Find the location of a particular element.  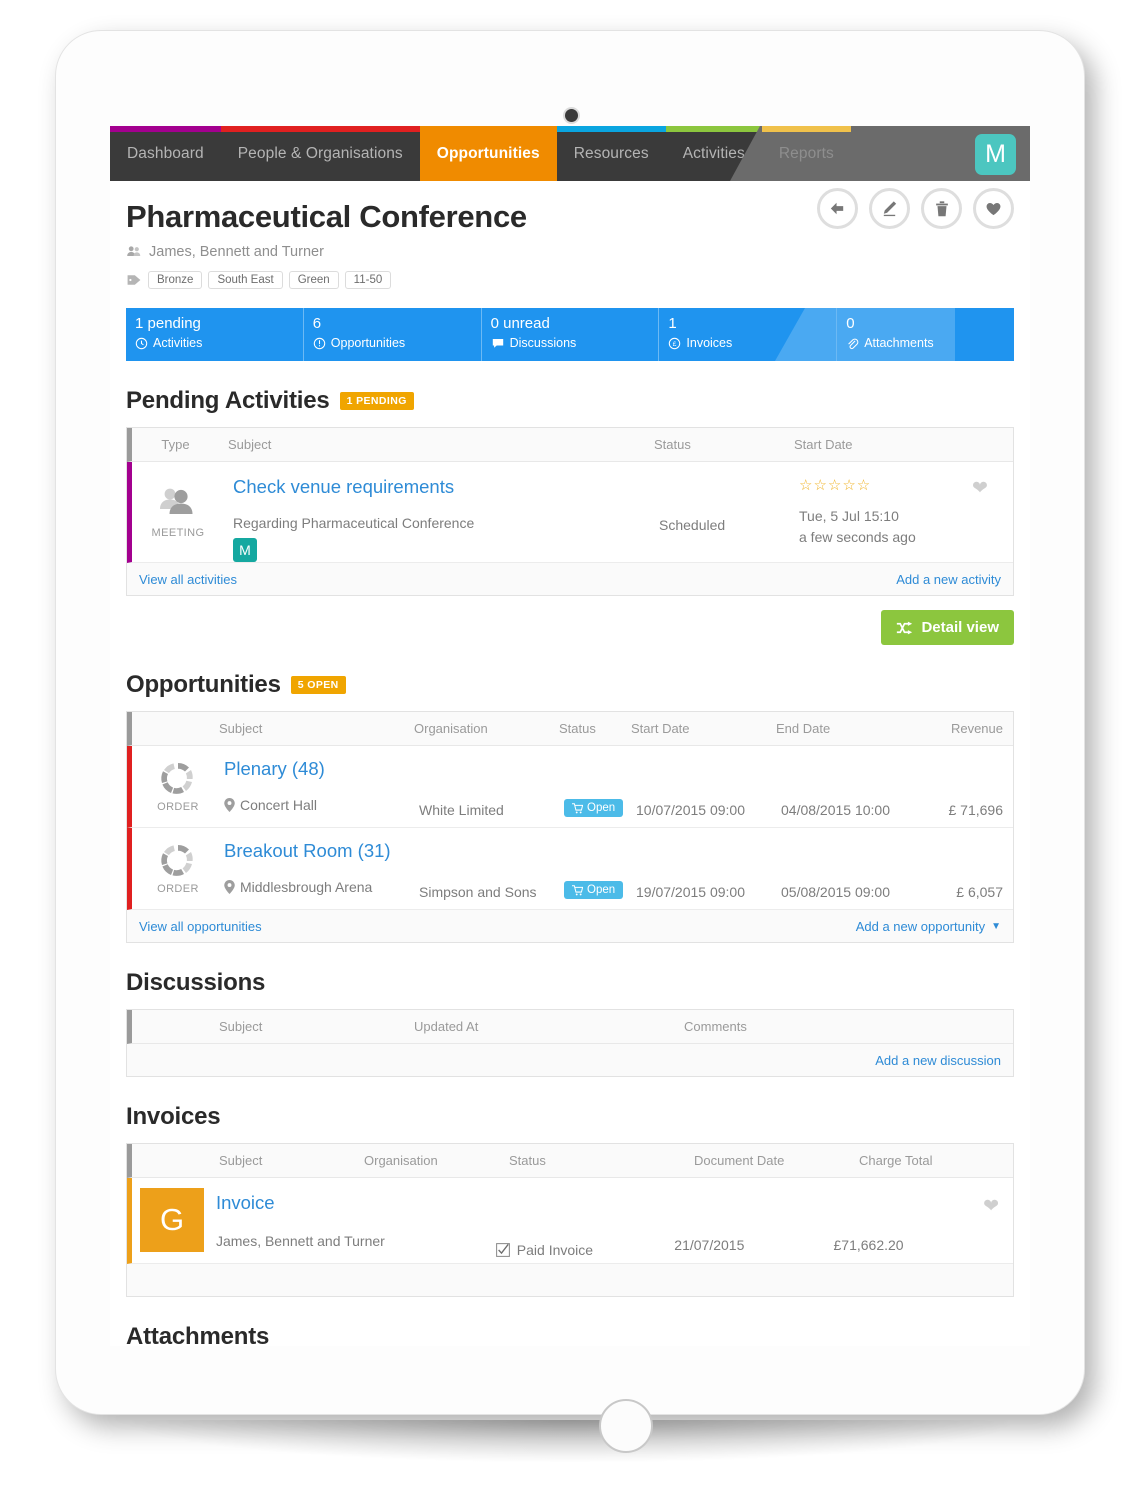

table-header: Type Subject Status Start Date is located at coordinates (570, 445).